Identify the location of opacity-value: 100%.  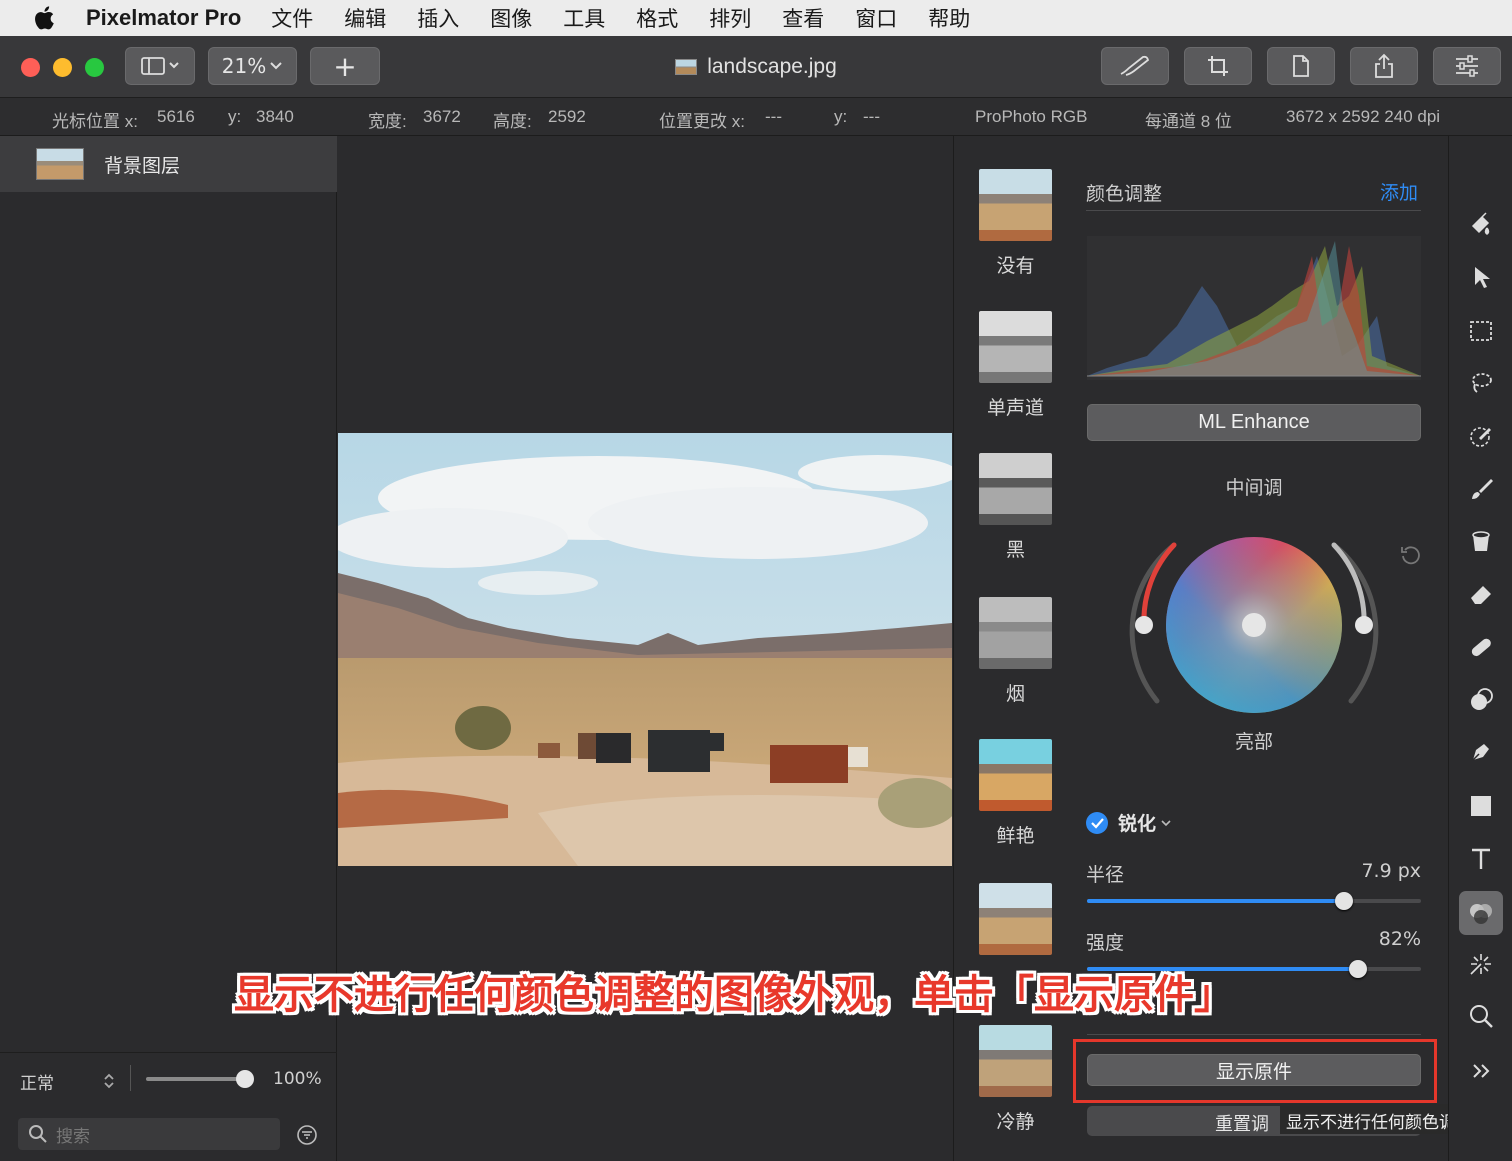
(297, 1079).